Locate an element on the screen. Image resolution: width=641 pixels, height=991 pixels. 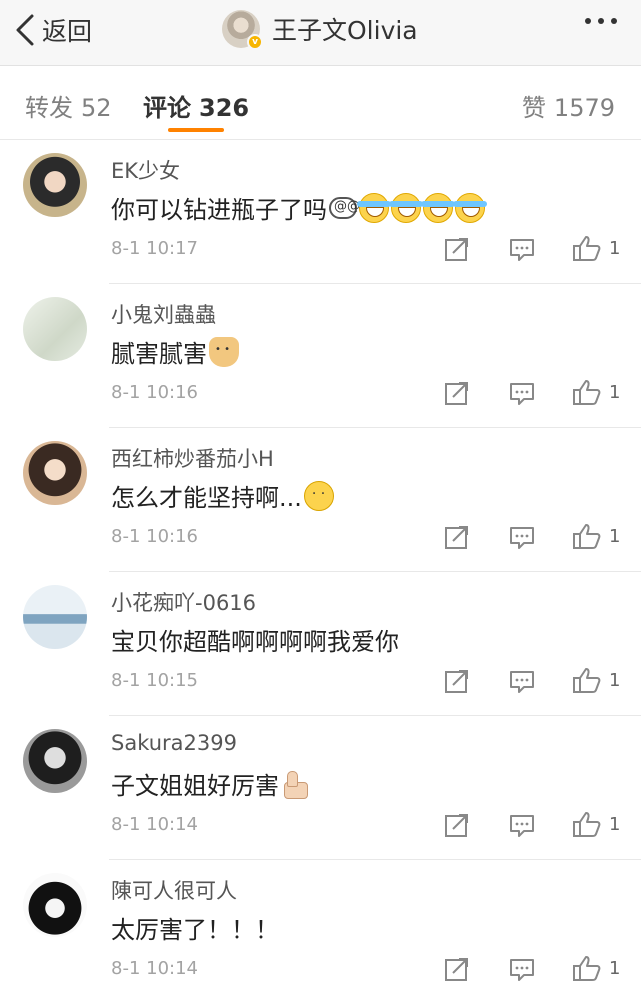
tab-bar: 转发 52 评论 326 赞 1579 is located at coordinates (320, 103).